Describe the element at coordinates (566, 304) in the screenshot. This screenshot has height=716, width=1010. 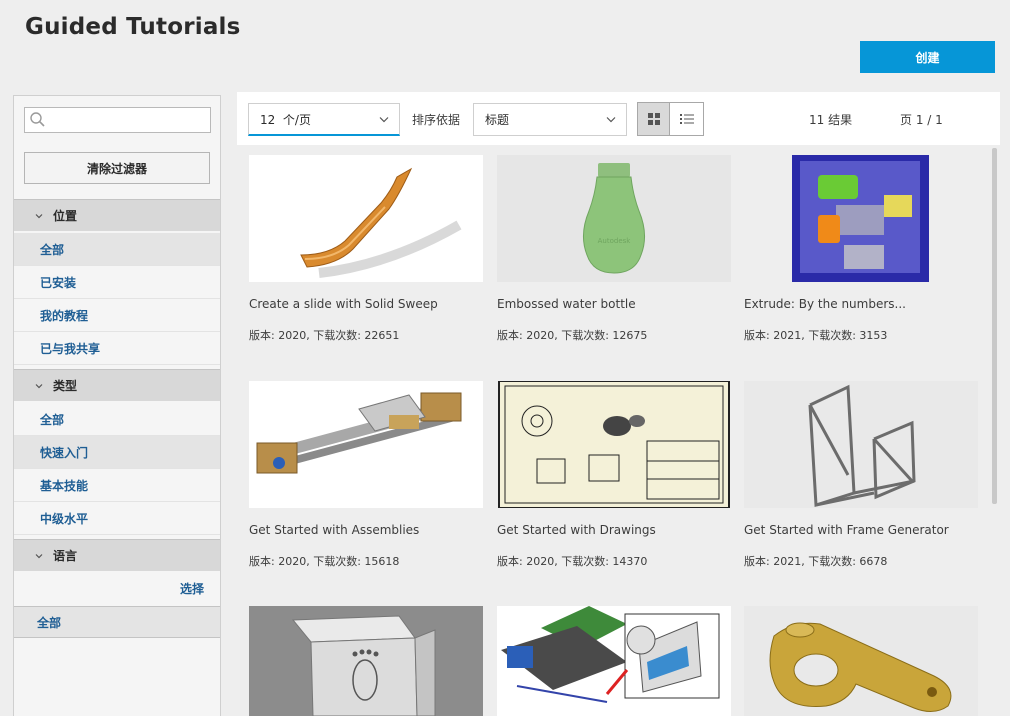
I see `tutorial-title: Embossed water bottle` at that location.